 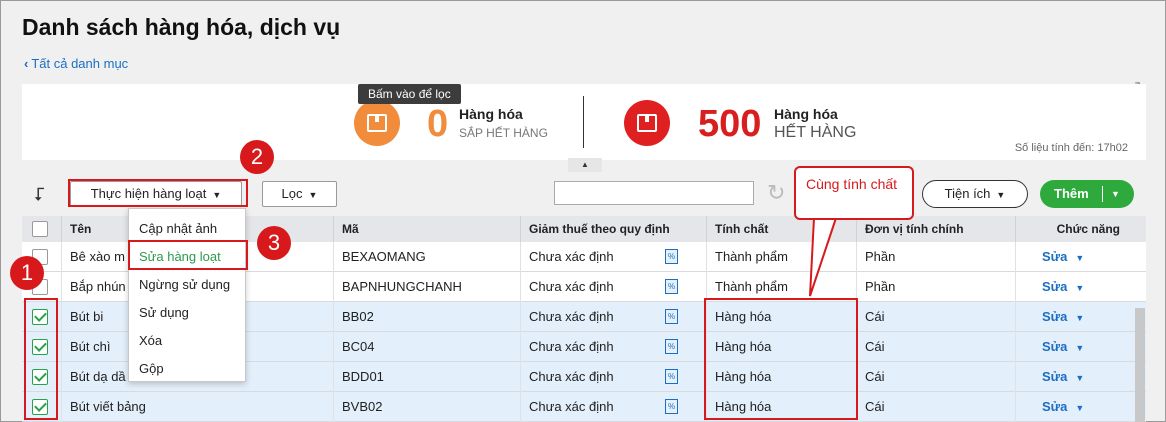 What do you see at coordinates (751, 256) in the screenshot?
I see `cell-type-text: Thành phẩm` at bounding box center [751, 256].